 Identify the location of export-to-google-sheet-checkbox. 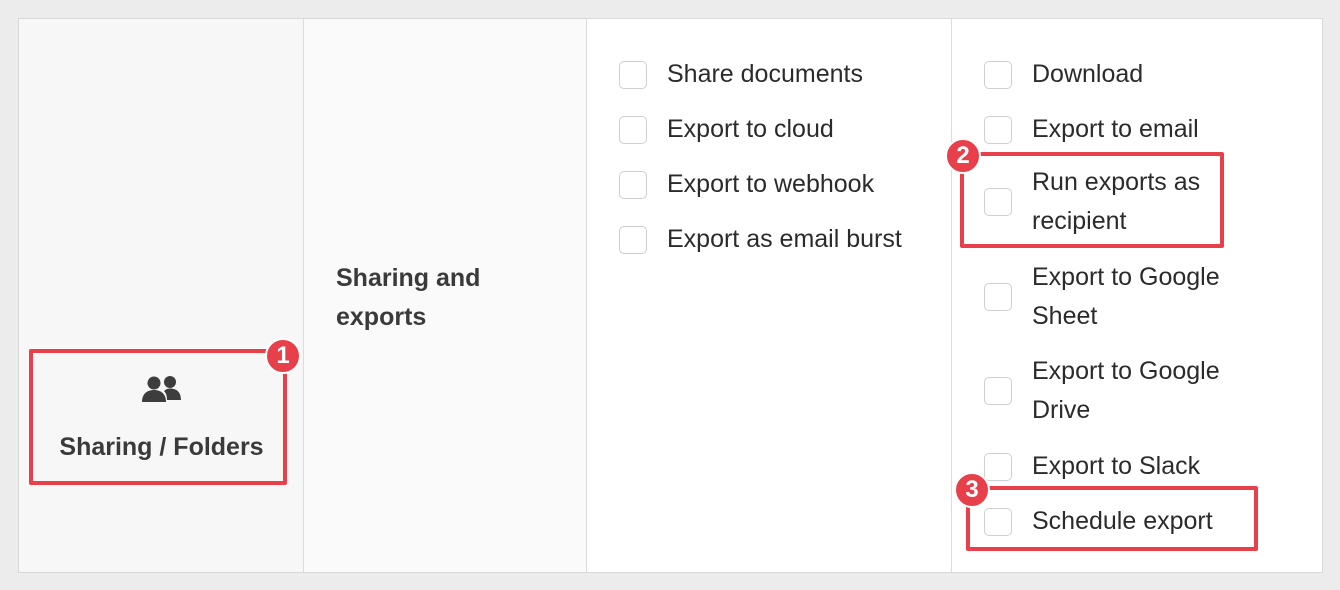
(998, 297).